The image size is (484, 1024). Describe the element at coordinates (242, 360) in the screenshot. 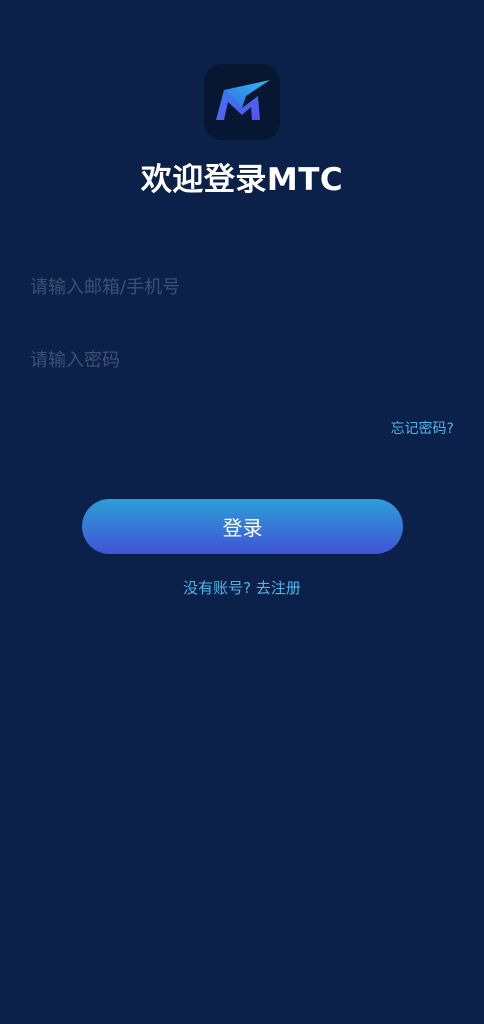

I see `password-input` at that location.